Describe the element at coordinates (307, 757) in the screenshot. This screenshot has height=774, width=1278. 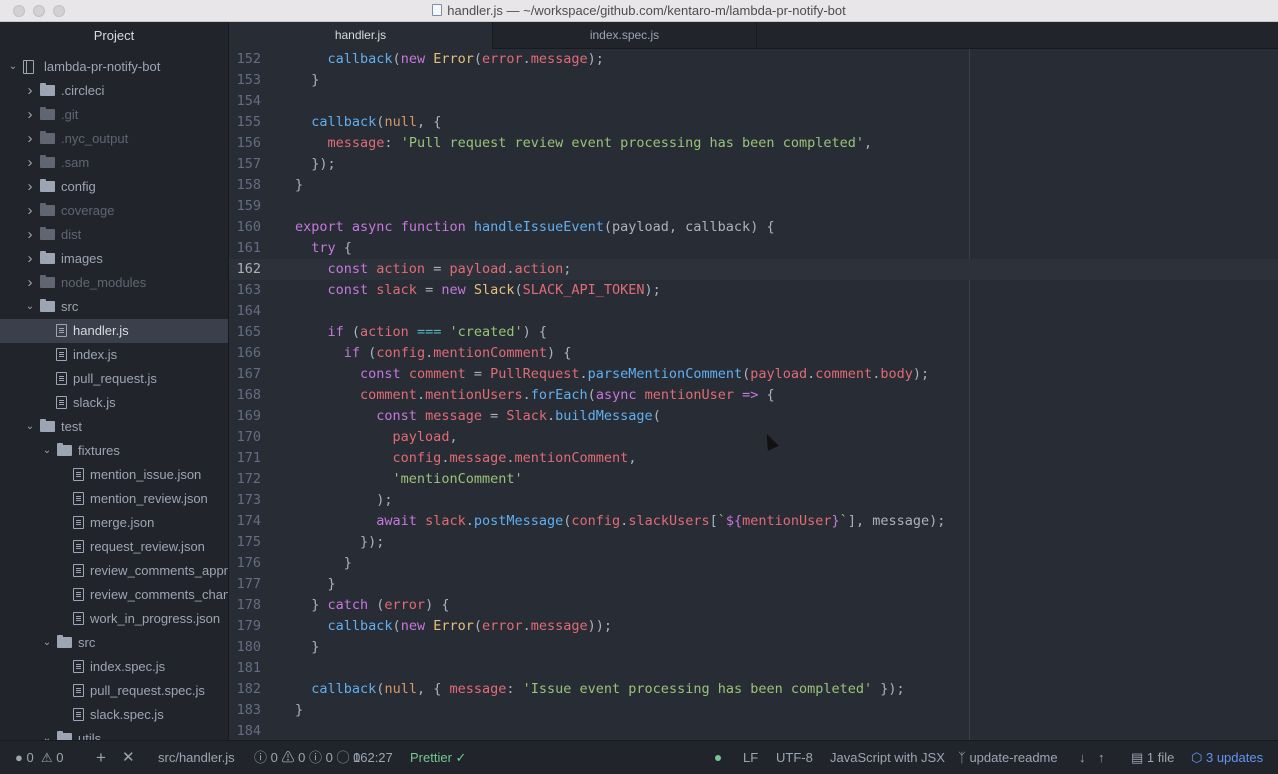
I see `linter-status: ⓘ 0 ⚠ 0 ⓘ 0 ◯ 0` at that location.